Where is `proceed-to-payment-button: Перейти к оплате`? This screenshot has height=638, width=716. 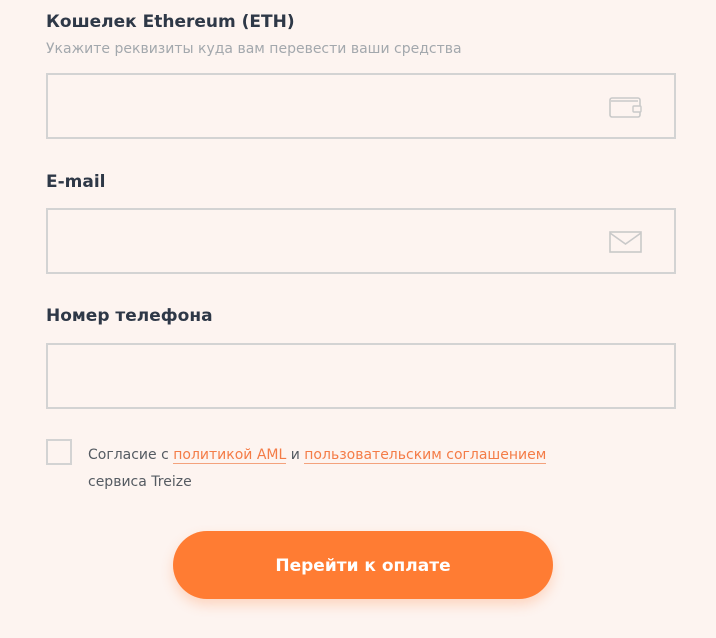 proceed-to-payment-button: Перейти к оплате is located at coordinates (363, 565).